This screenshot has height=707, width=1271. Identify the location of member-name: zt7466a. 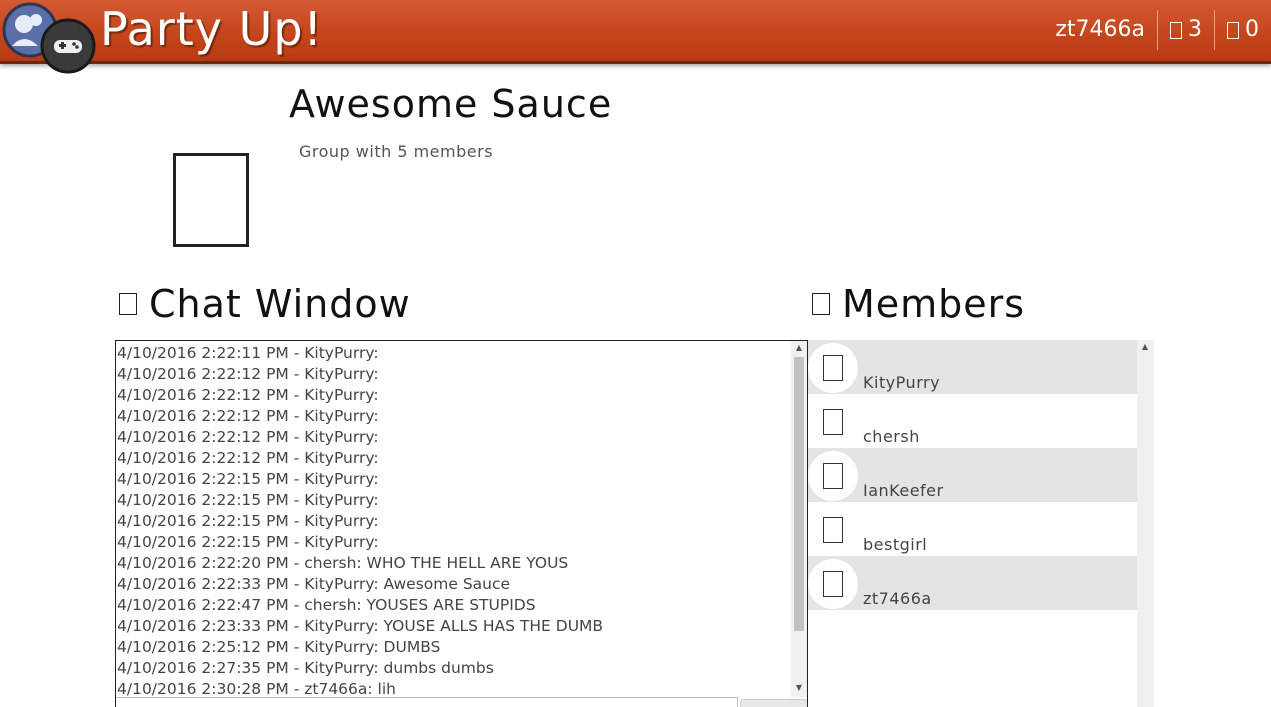
(897, 598).